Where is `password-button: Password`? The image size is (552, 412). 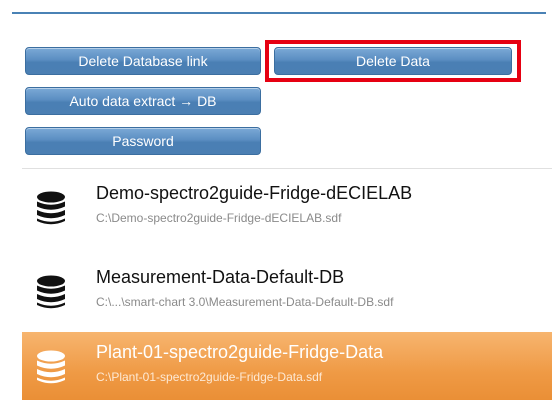 password-button: Password is located at coordinates (143, 141).